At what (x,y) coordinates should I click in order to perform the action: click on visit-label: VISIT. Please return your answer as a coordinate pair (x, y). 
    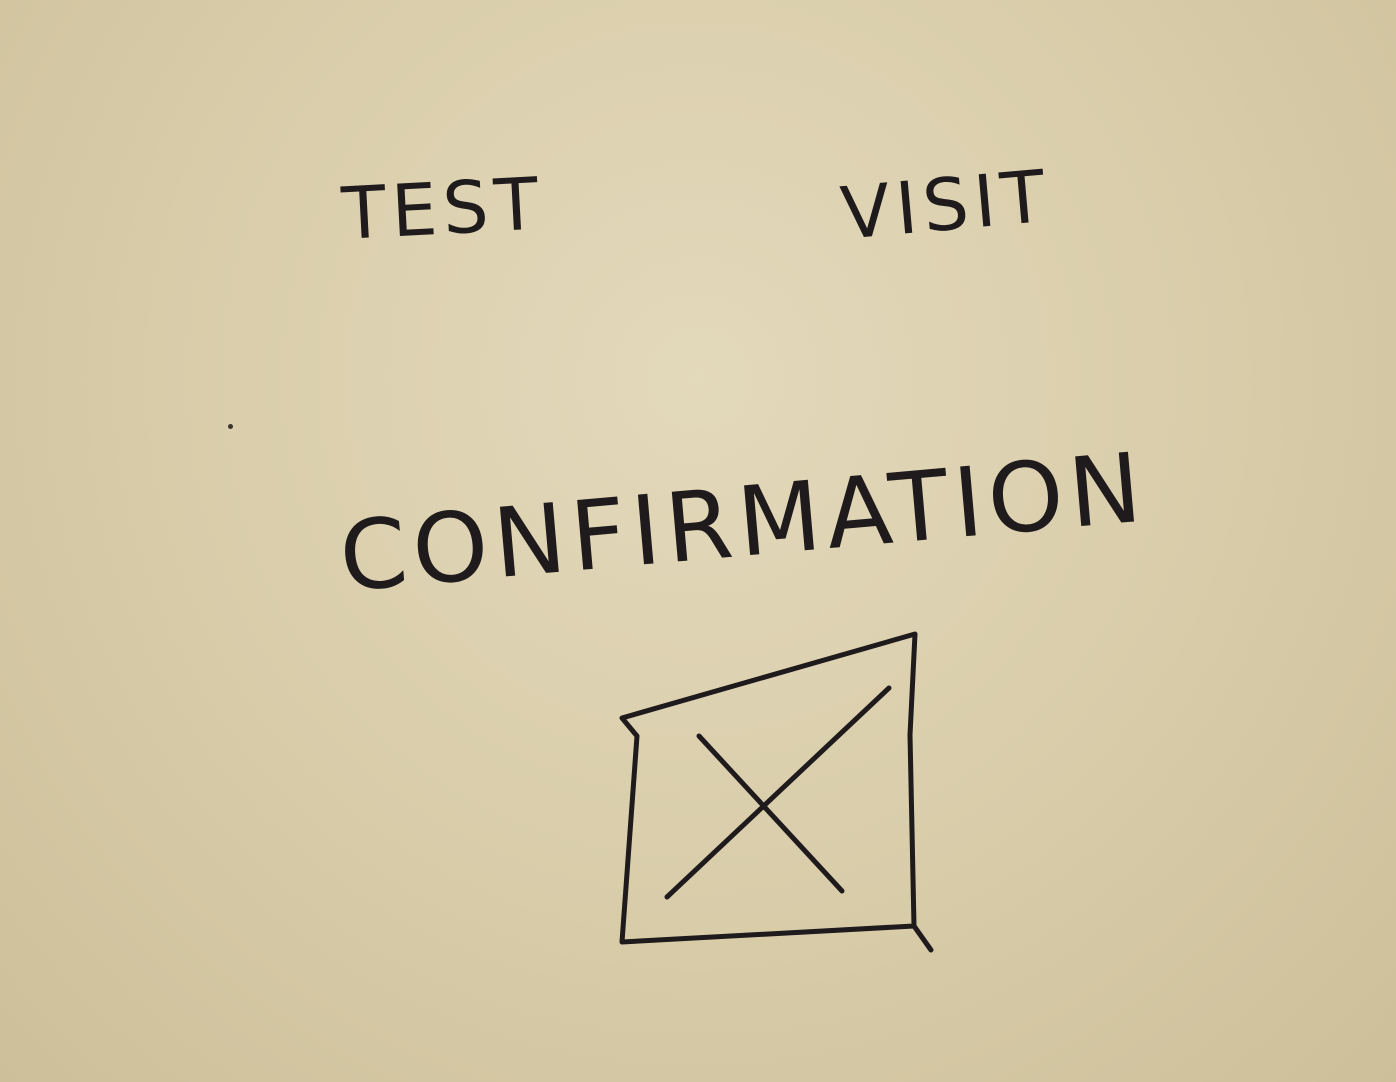
    Looking at the image, I should click on (946, 204).